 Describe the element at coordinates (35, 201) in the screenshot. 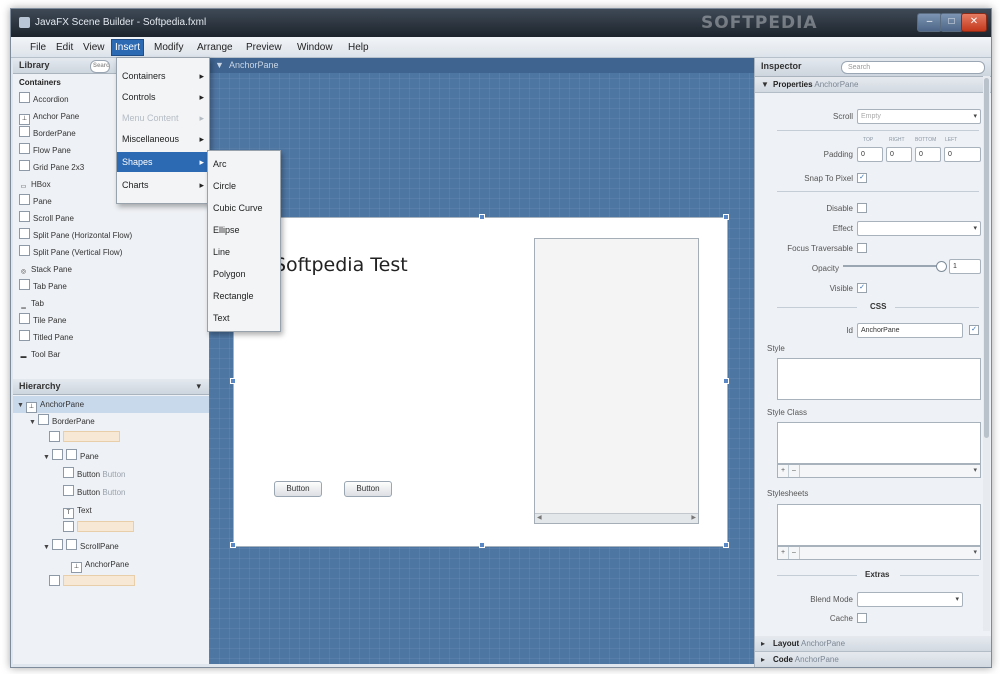

I see `library-item: Pane` at that location.